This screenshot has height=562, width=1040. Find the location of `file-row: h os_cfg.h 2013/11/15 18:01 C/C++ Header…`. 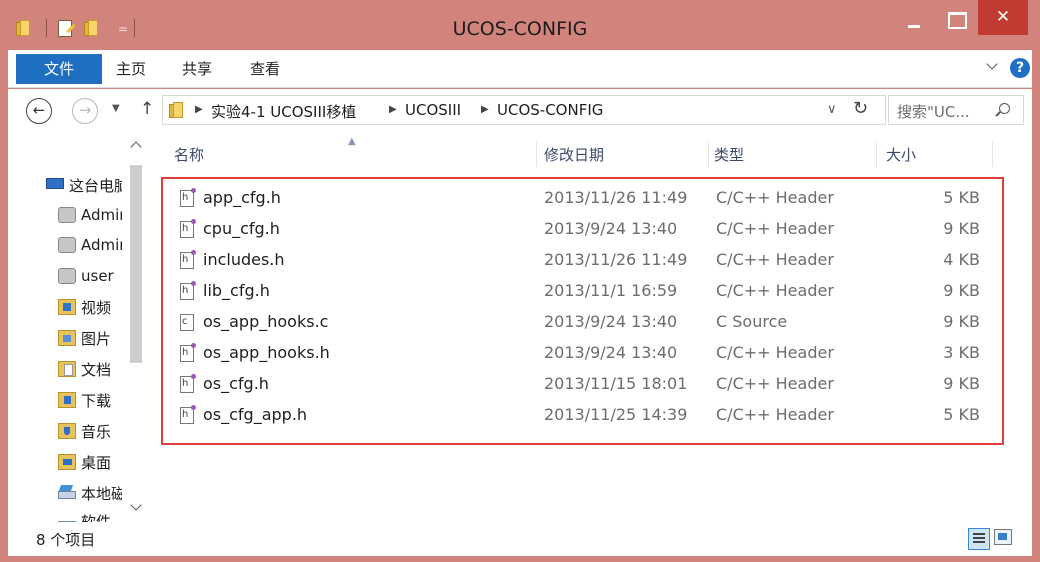

file-row: h os_cfg.h 2013/11/15 18:01 C/C++ Header… is located at coordinates (578, 385).